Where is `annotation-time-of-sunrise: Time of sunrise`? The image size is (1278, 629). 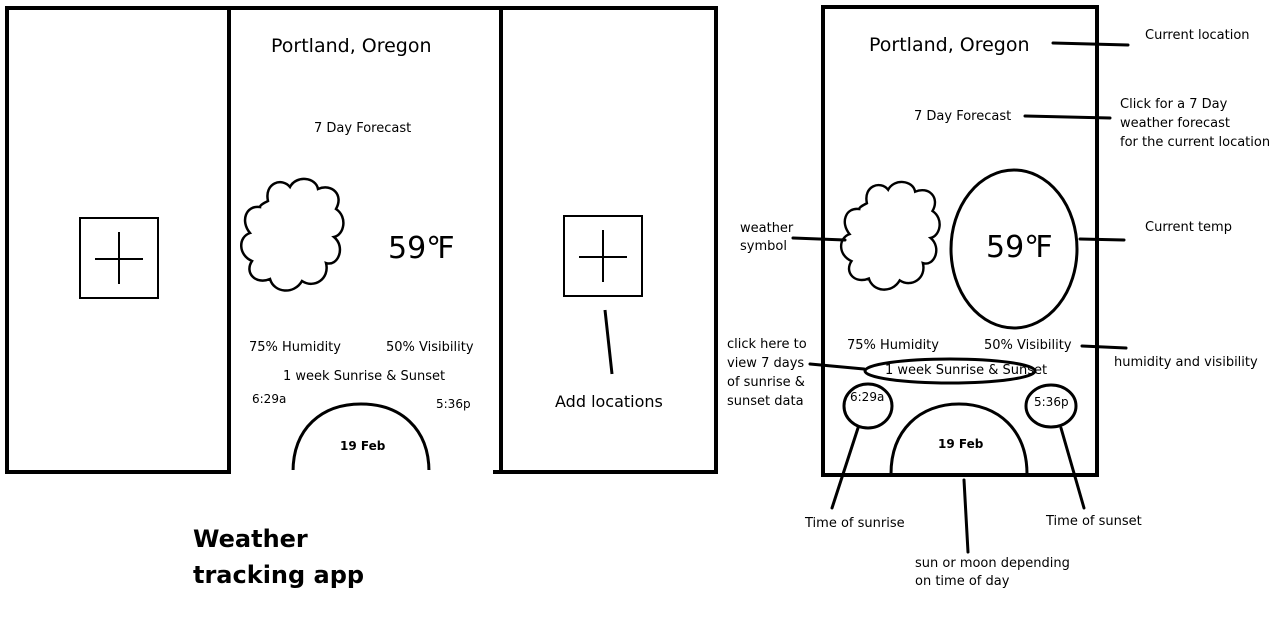
annotation-time-of-sunrise: Time of sunrise is located at coordinates (855, 523).